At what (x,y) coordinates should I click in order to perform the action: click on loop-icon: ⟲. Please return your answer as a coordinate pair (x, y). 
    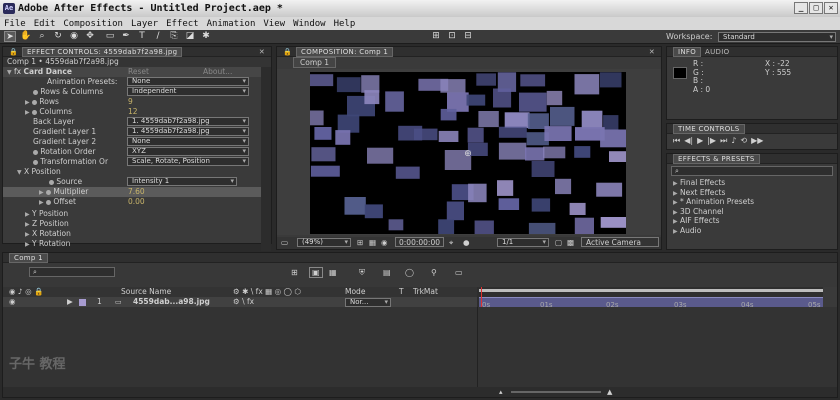
    Looking at the image, I should click on (743, 141).